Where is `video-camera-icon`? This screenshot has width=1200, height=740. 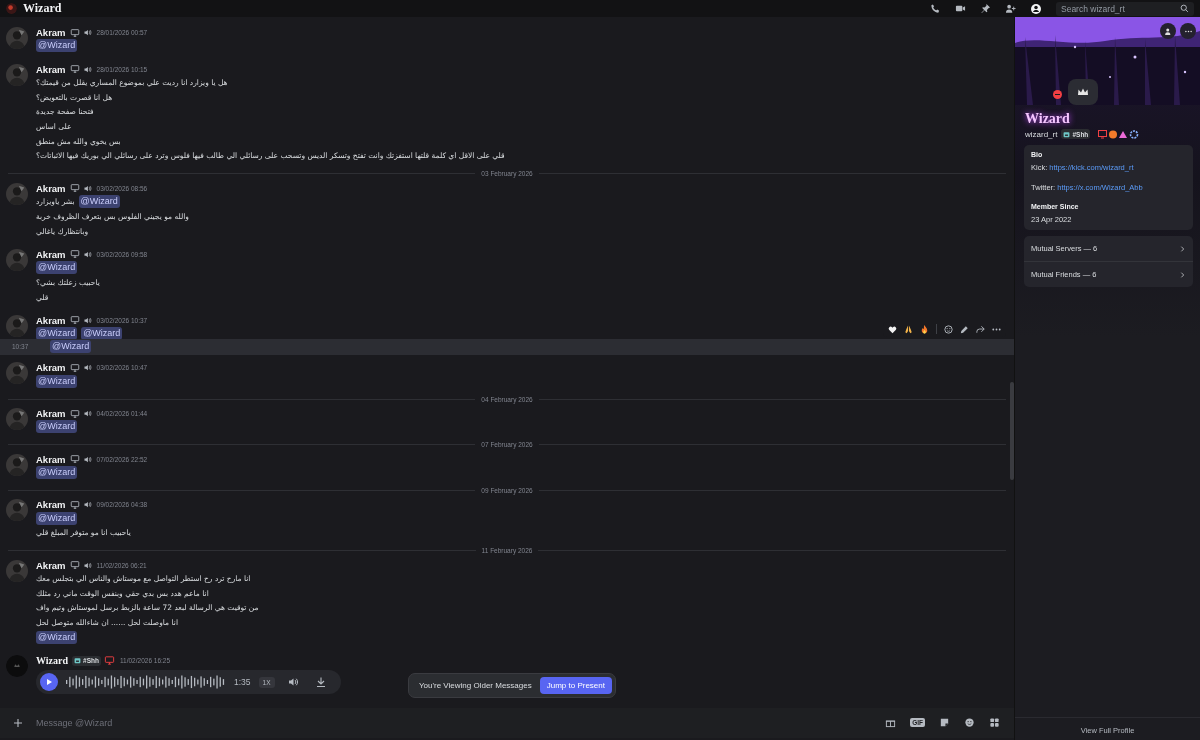 video-camera-icon is located at coordinates (960, 8).